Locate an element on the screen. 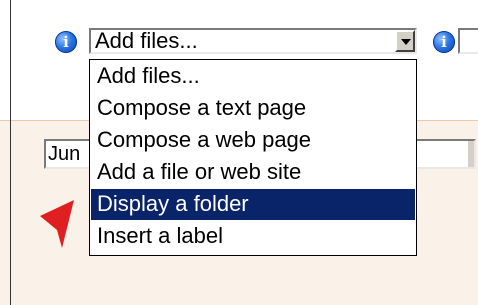  date-select-value: Jun is located at coordinates (64, 154).